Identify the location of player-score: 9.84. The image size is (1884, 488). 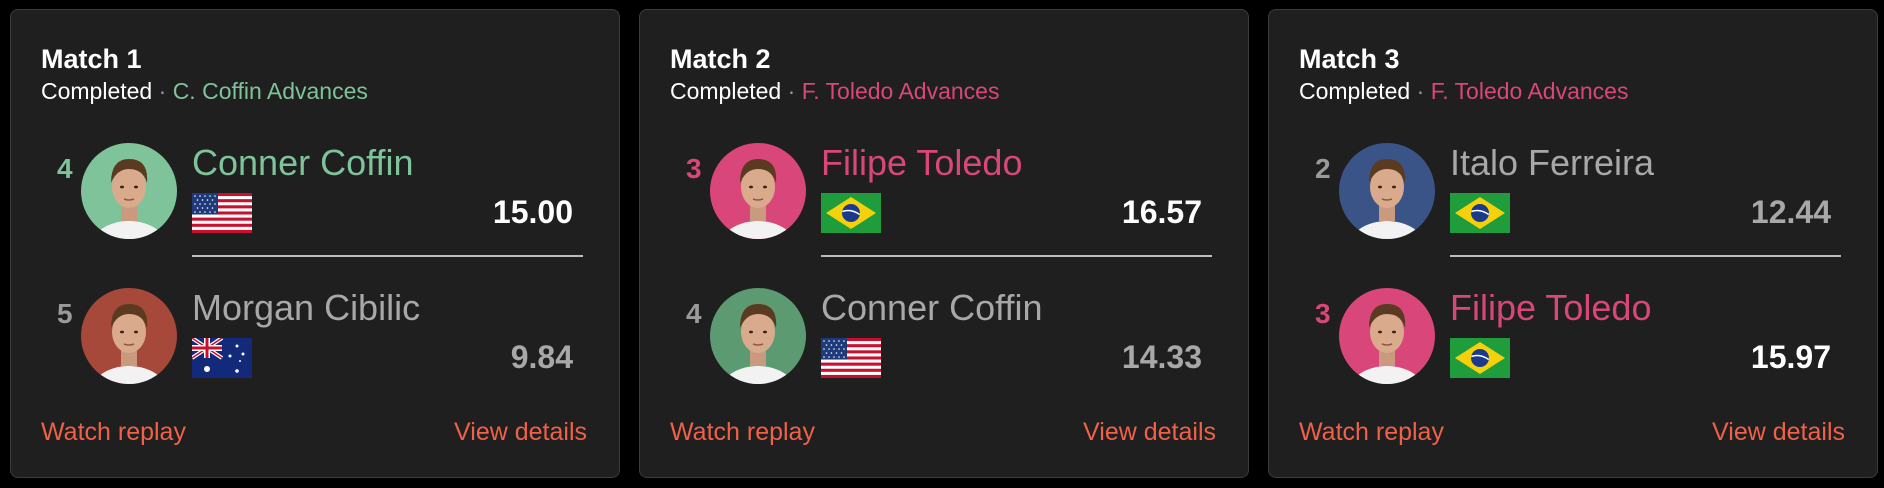
(541, 357).